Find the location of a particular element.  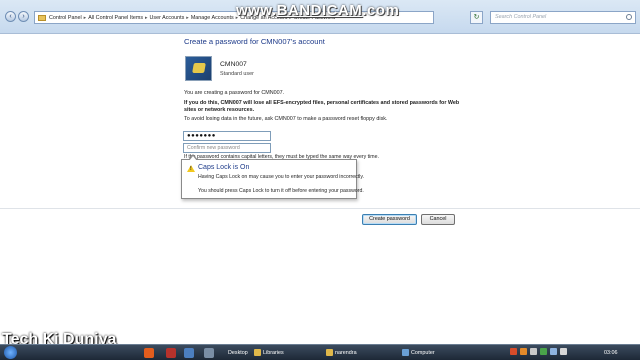

confirm-password-field: Confirm new password is located at coordinates (227, 148).